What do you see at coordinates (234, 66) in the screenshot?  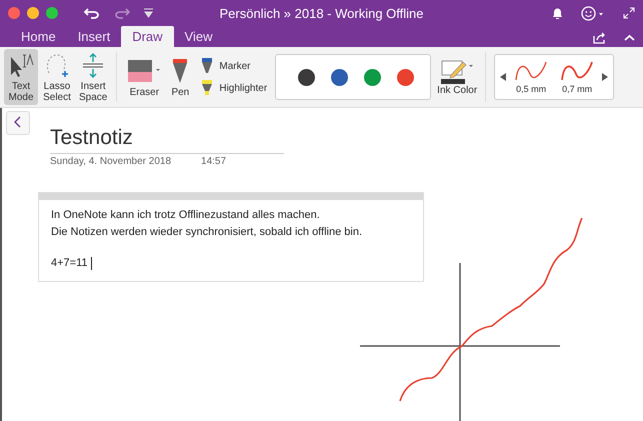 I see `marker-button: Marker` at bounding box center [234, 66].